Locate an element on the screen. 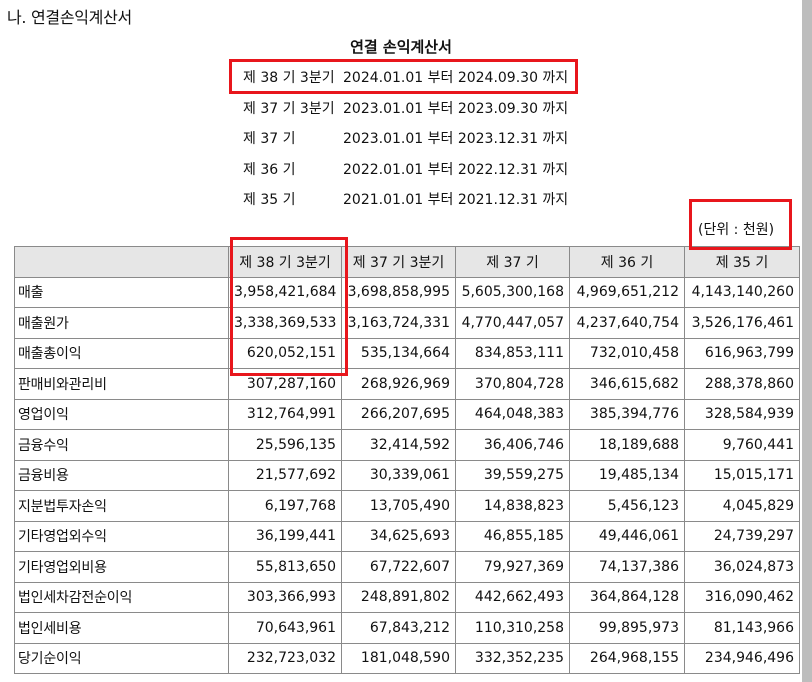 Image resolution: width=812 pixels, height=682 pixels. period-line: 제 38 기 3분기 2024.01.01 부터 2024.09.30 까지 is located at coordinates (405, 77).